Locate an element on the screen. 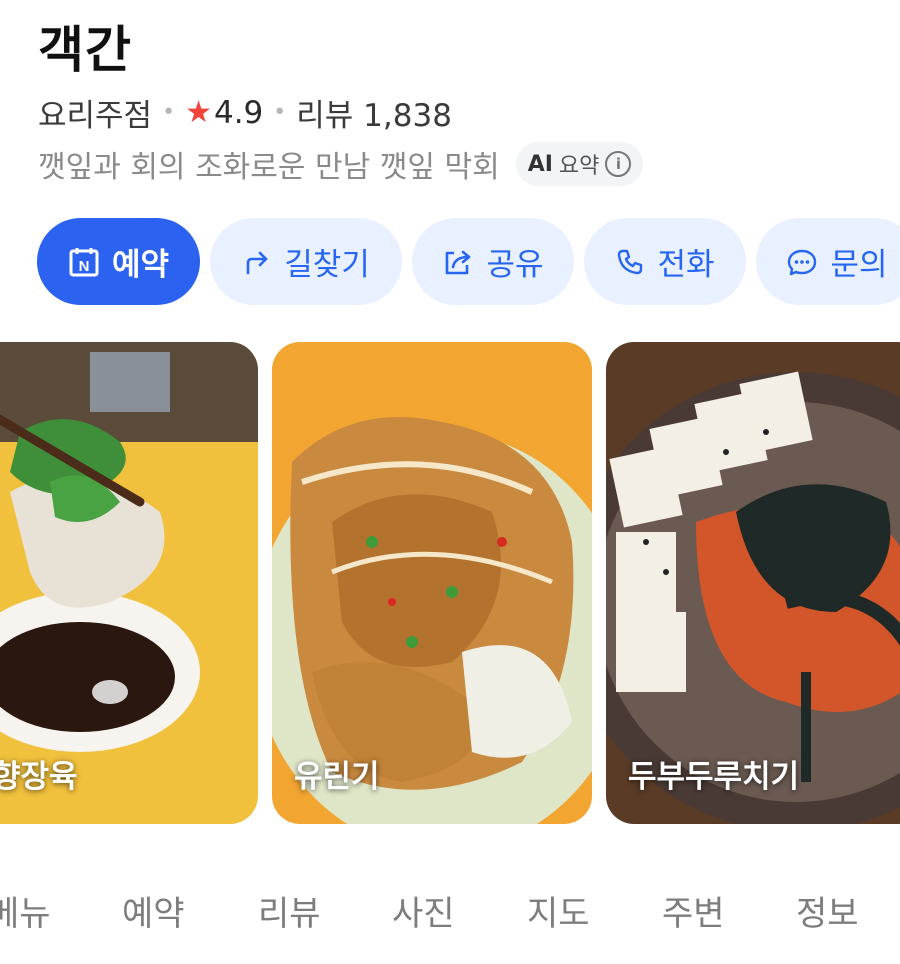 This screenshot has width=900, height=964. svg-text: N is located at coordinates (84, 266).